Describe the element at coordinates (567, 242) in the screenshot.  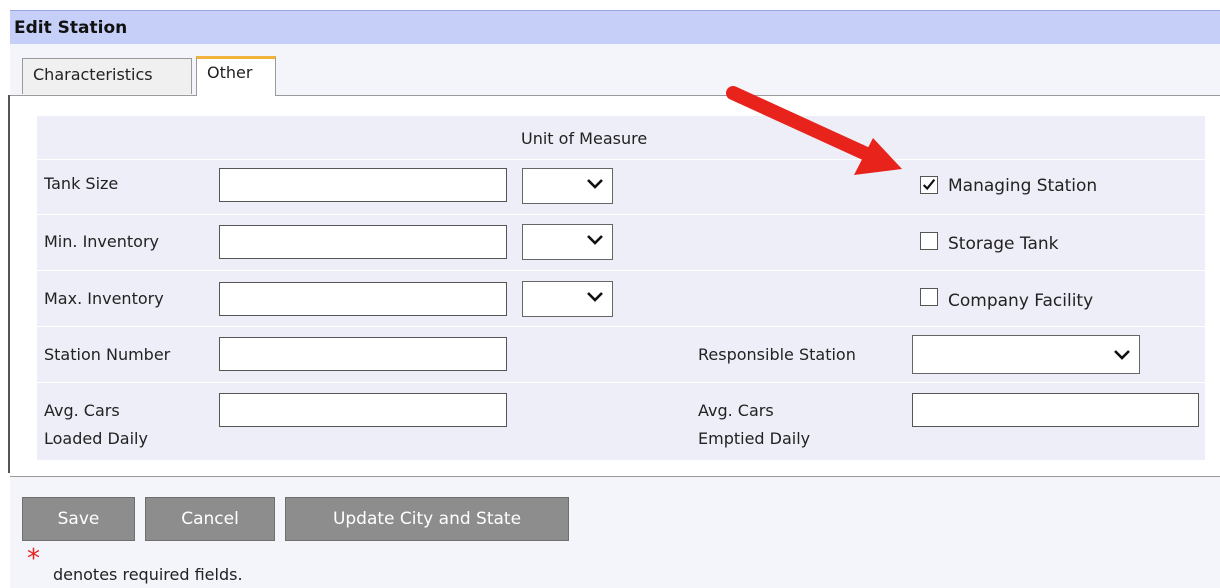
I see `min-inventory-unit-select` at that location.